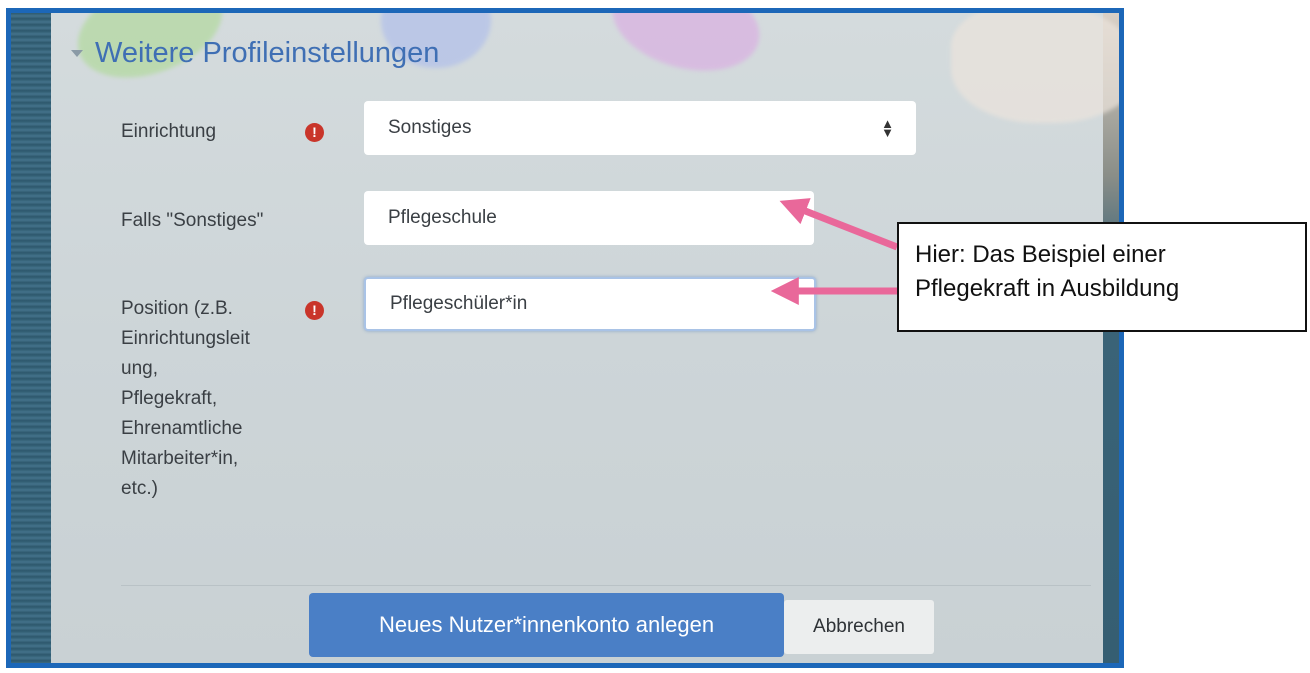 This screenshot has width=1310, height=673. What do you see at coordinates (169, 131) in the screenshot?
I see `einrichtung-label: Einrichtung` at bounding box center [169, 131].